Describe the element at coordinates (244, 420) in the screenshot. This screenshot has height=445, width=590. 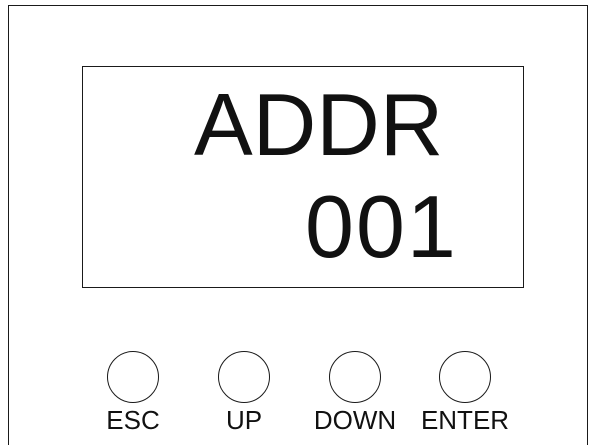
I see `up-label: UP` at that location.